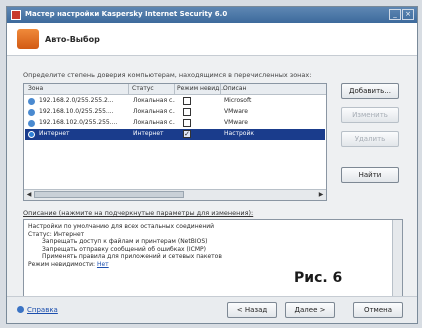  Describe the element at coordinates (56, 234) in the screenshot. I see `info-line: Статус: Интернет` at that location.